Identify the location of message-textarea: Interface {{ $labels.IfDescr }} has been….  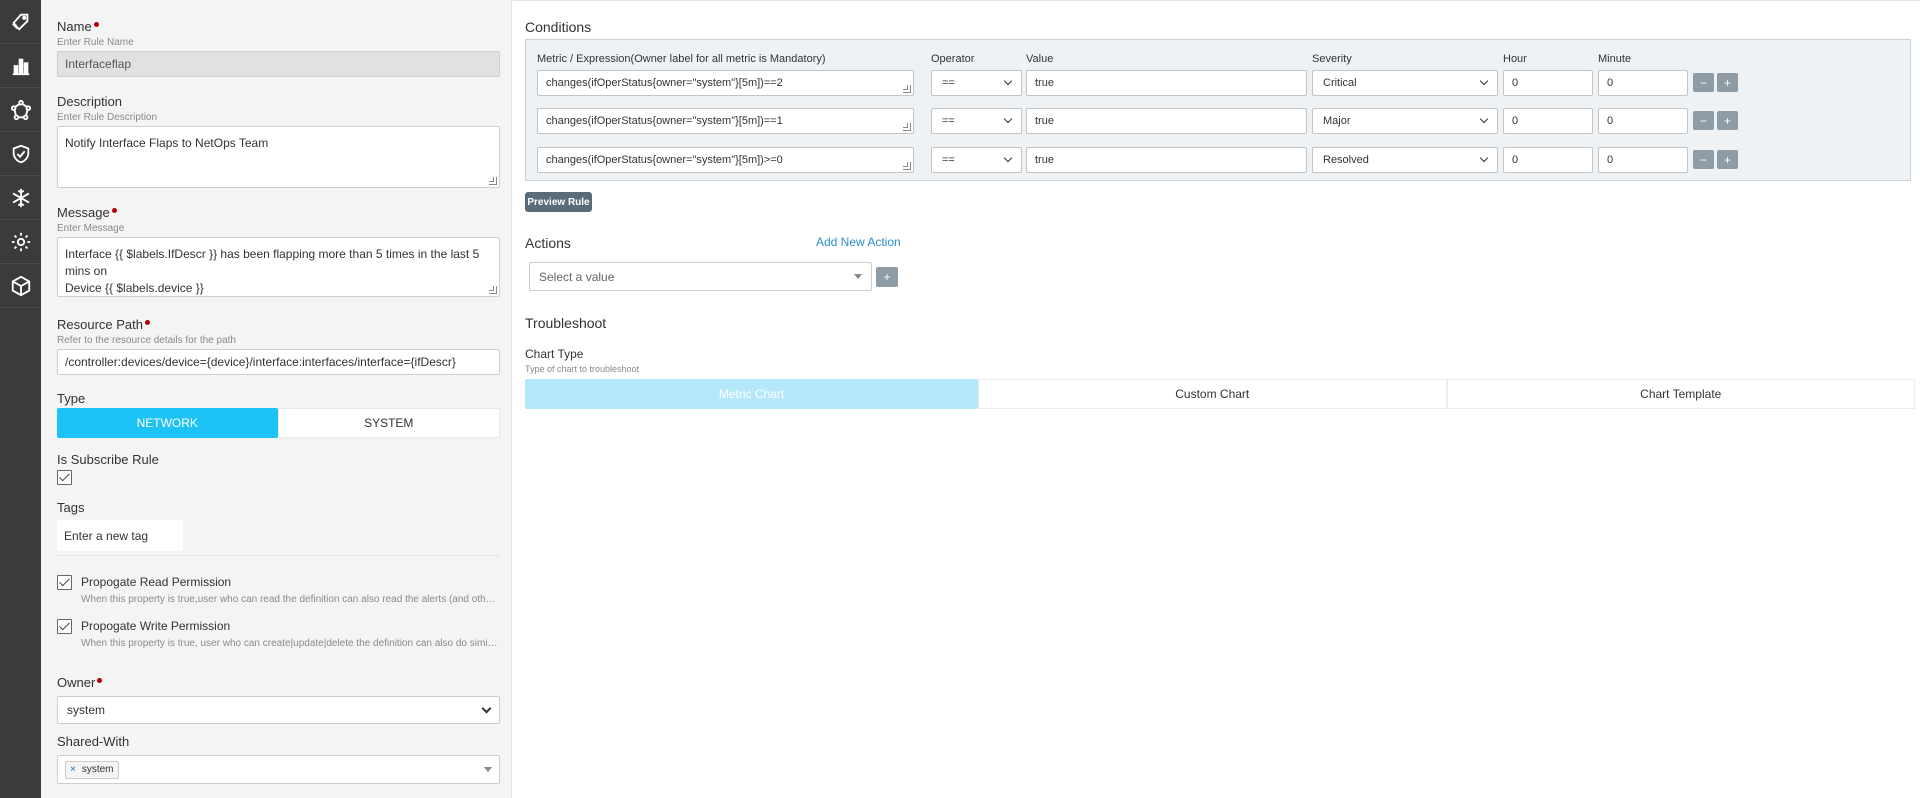
(278, 267).